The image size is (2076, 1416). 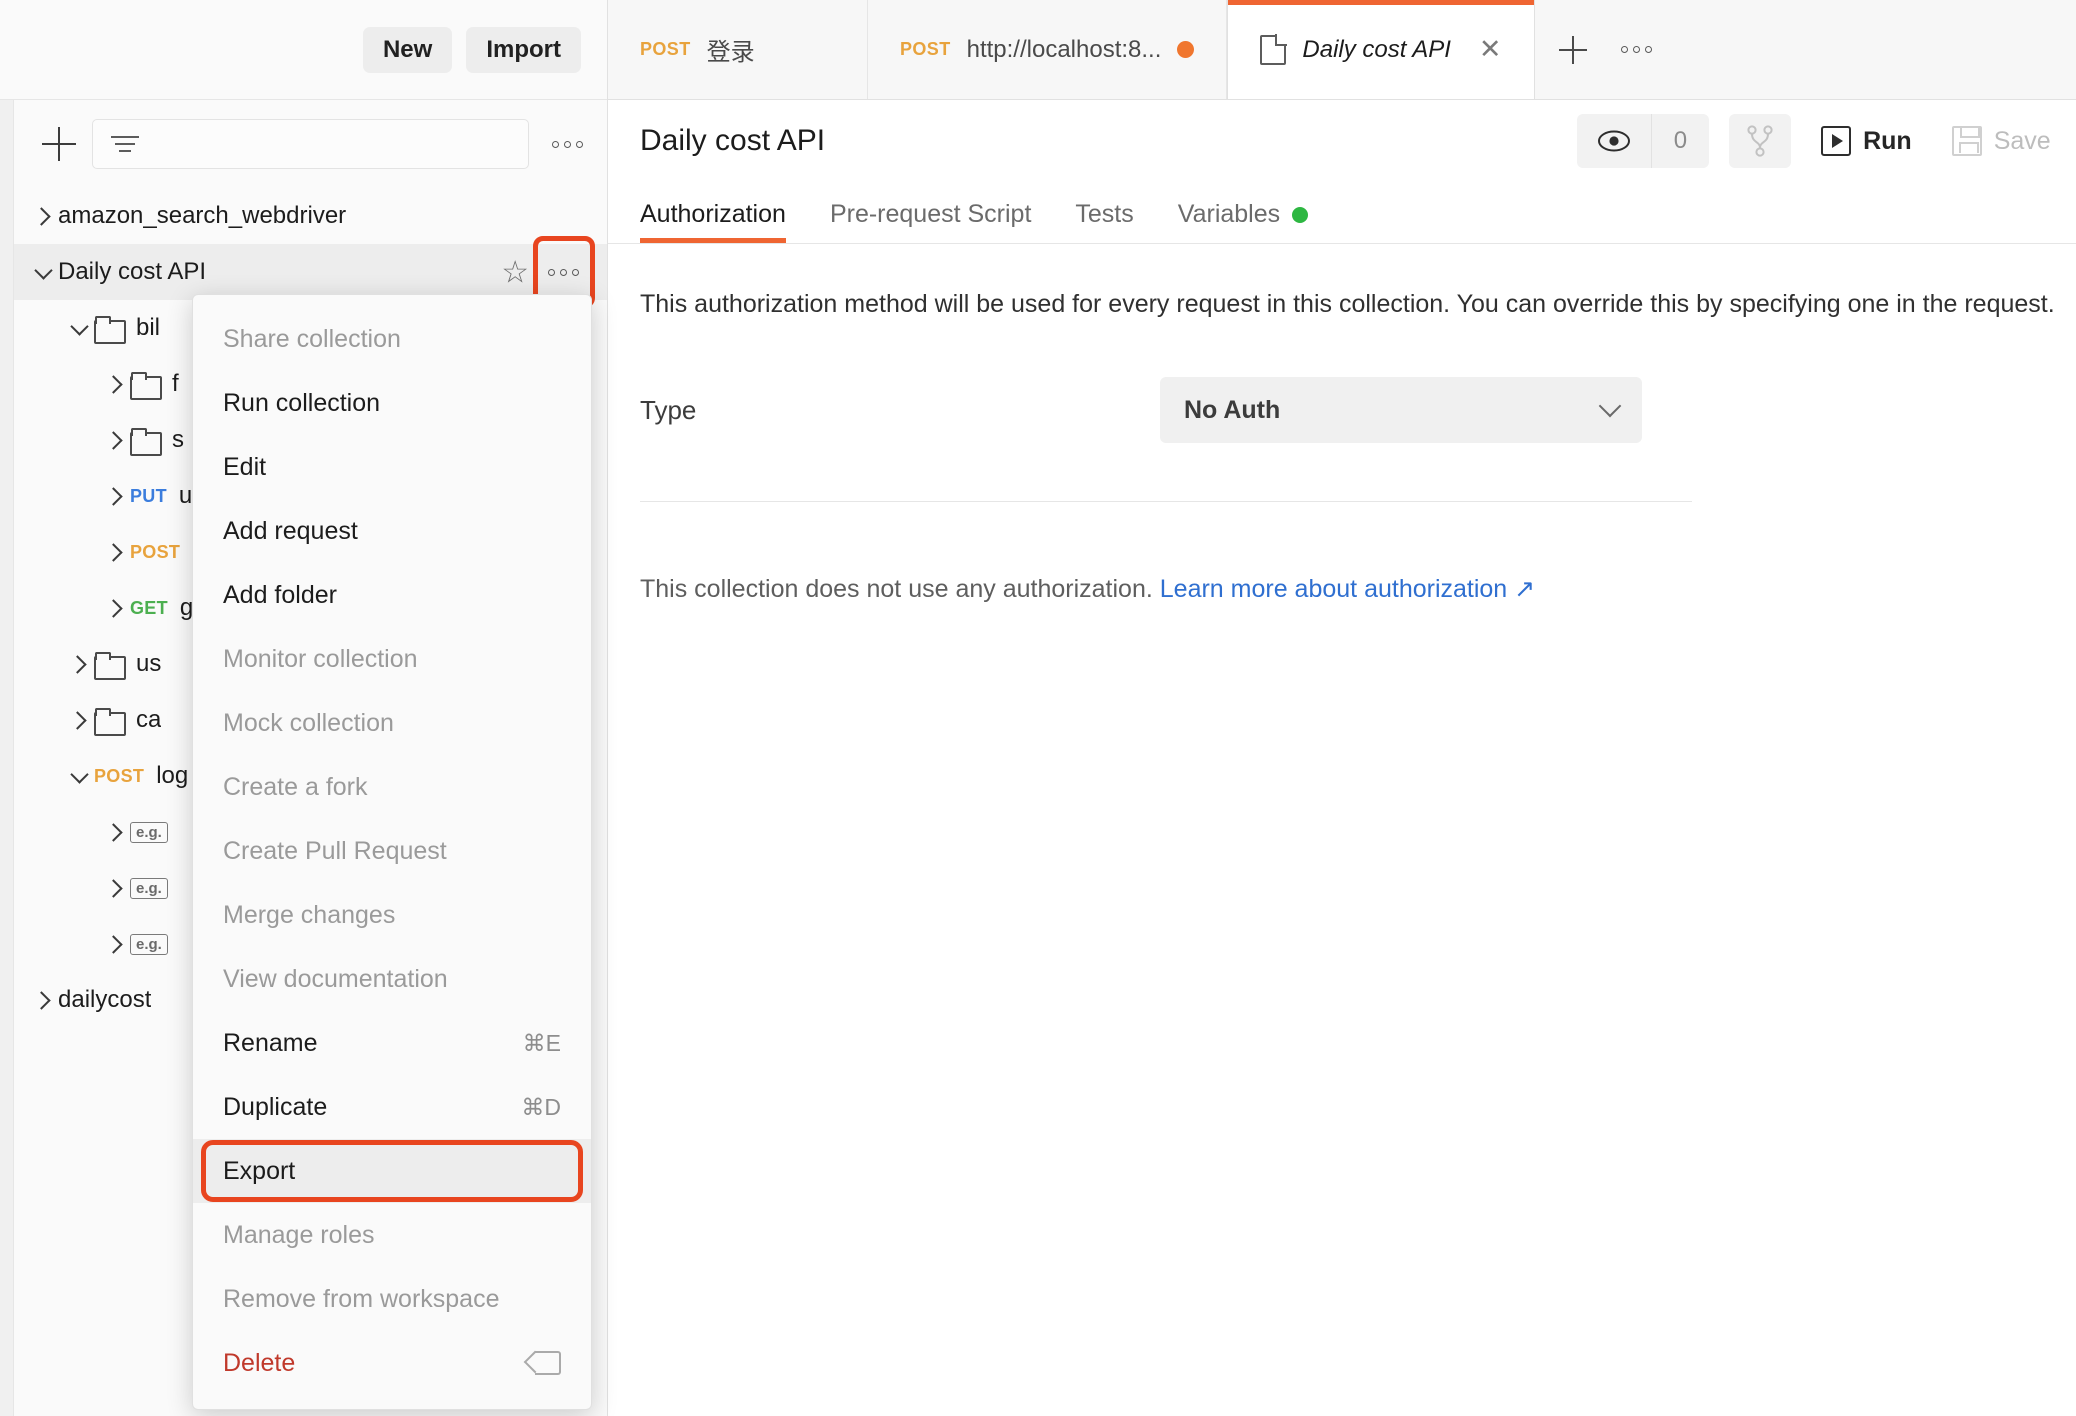 What do you see at coordinates (392, 595) in the screenshot?
I see `context-menu-item-add-folder: Add folder` at bounding box center [392, 595].